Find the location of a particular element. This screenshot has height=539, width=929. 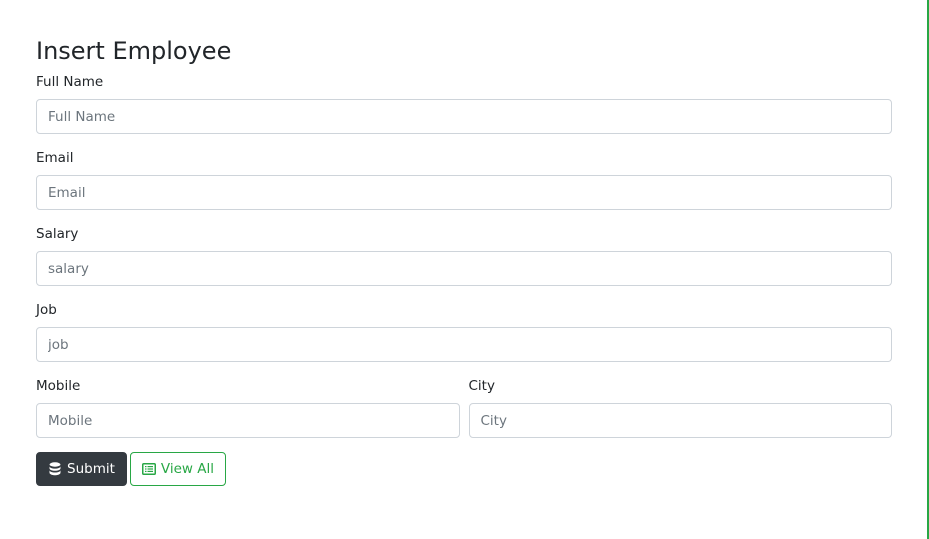

submit-button-label: Submit is located at coordinates (91, 469).